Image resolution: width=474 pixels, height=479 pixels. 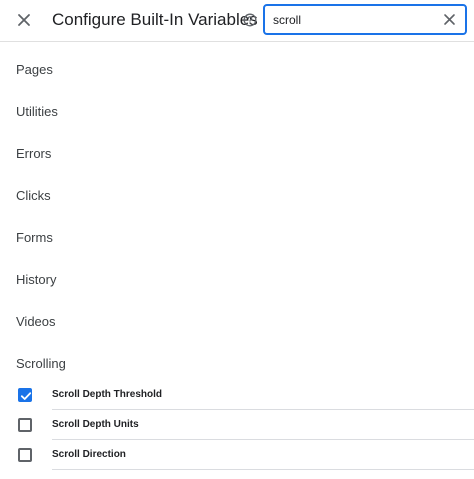 I want to click on close-icon, so click(x=24, y=20).